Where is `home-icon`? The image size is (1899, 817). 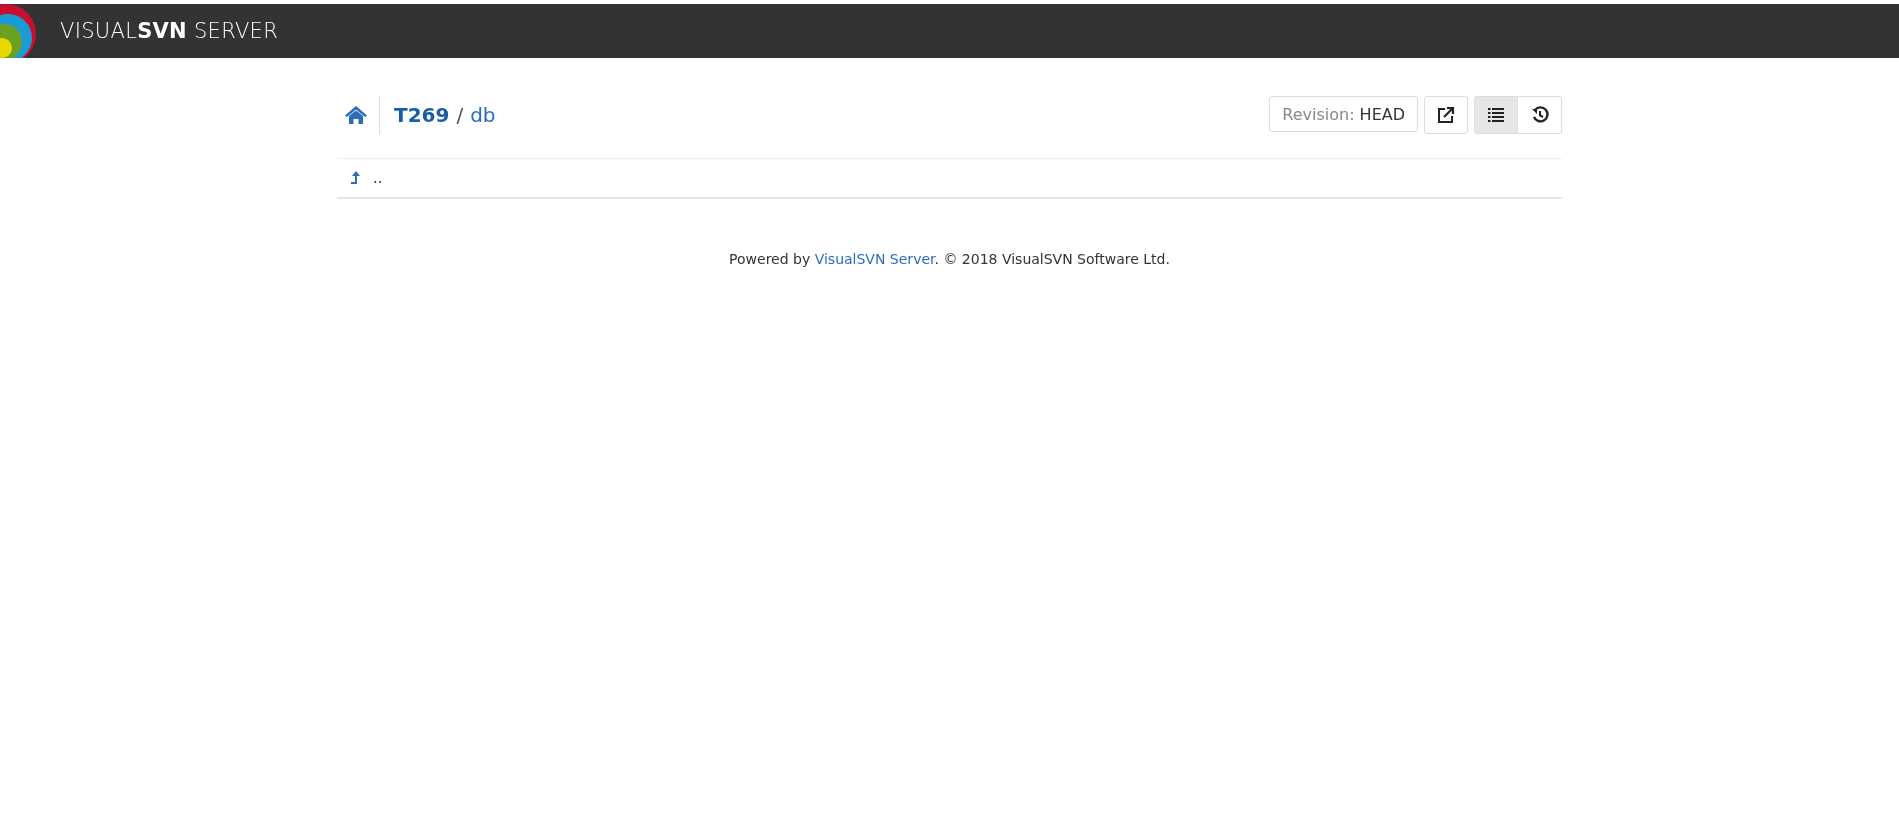
home-icon is located at coordinates (356, 115).